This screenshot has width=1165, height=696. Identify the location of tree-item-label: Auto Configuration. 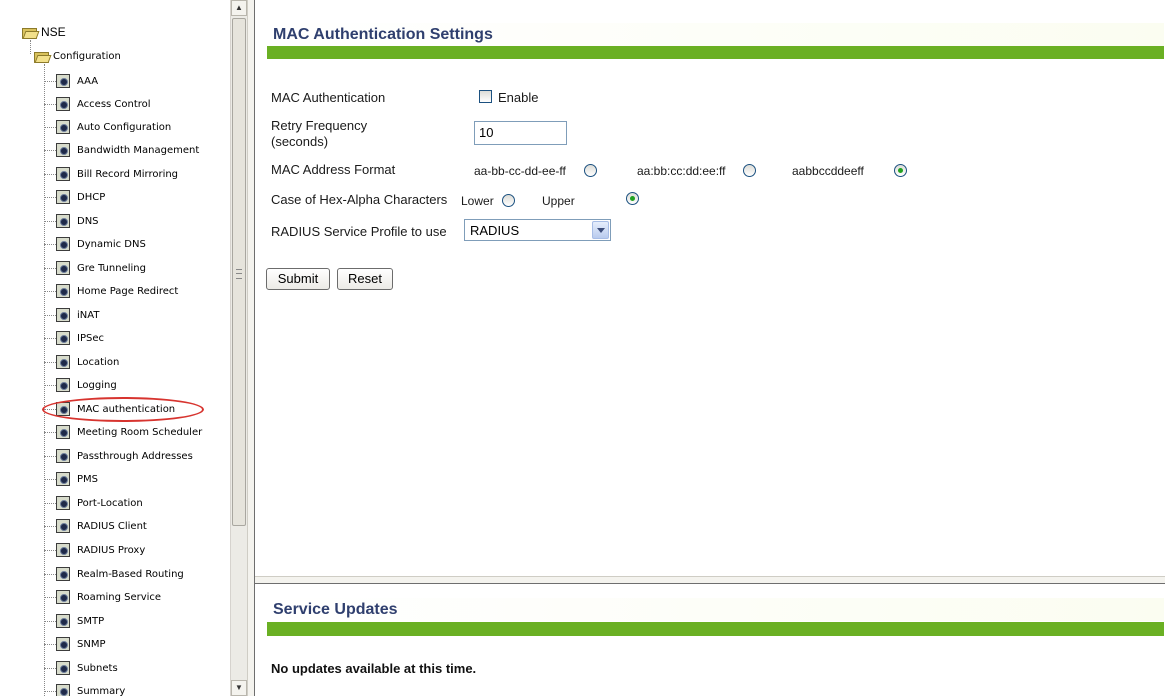
(124, 127).